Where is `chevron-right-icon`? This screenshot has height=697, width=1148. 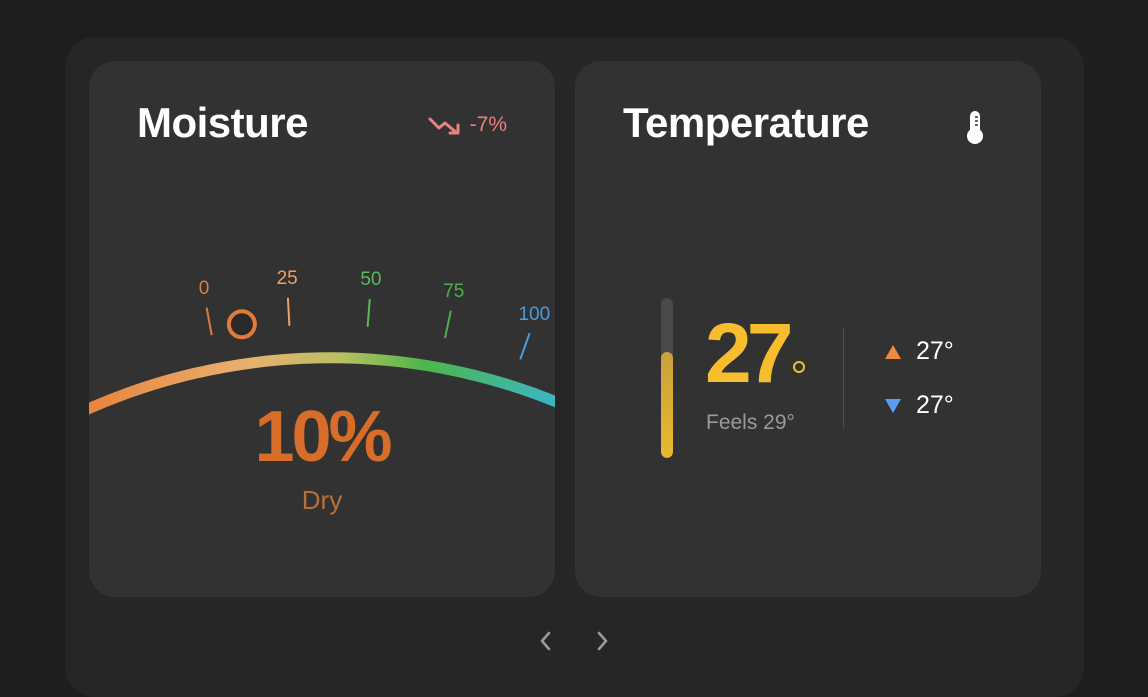
chevron-right-icon is located at coordinates (602, 641).